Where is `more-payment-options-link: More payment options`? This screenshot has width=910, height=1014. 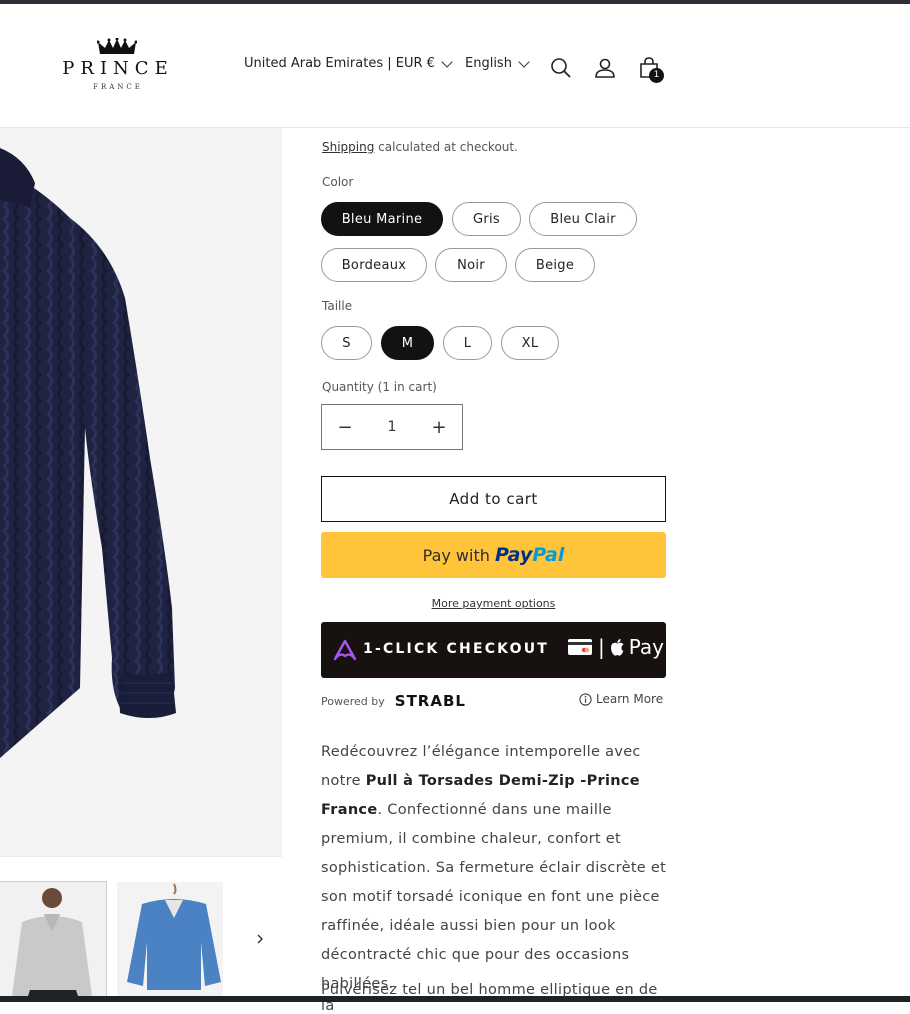 more-payment-options-link: More payment options is located at coordinates (493, 603).